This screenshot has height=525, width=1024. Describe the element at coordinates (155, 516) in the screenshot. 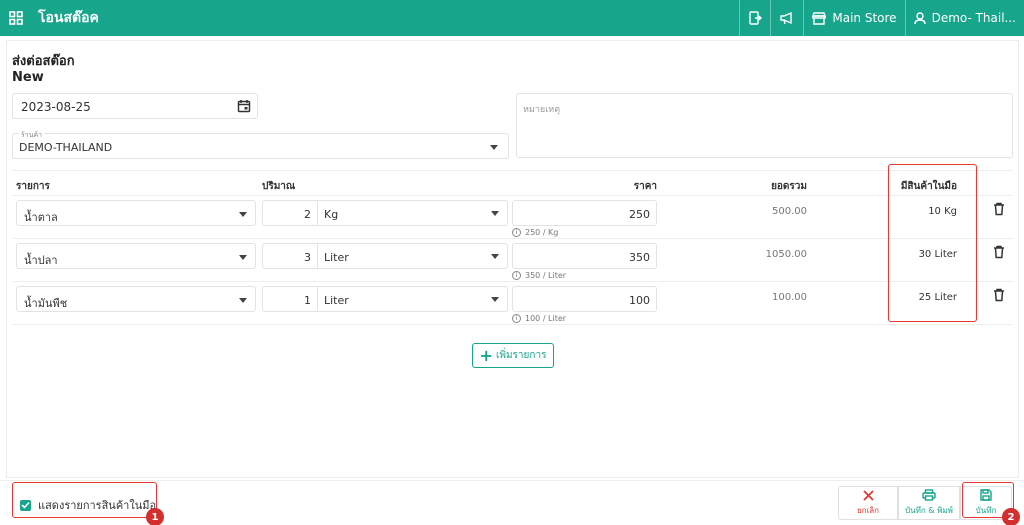

I see `annotation-badge: 1` at that location.